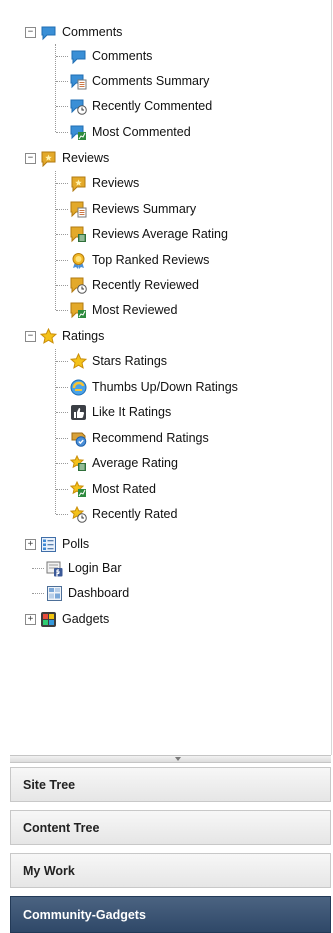 The height and width of the screenshot is (933, 333). What do you see at coordinates (132, 412) in the screenshot?
I see `tree-node-label: Like It Ratings` at bounding box center [132, 412].